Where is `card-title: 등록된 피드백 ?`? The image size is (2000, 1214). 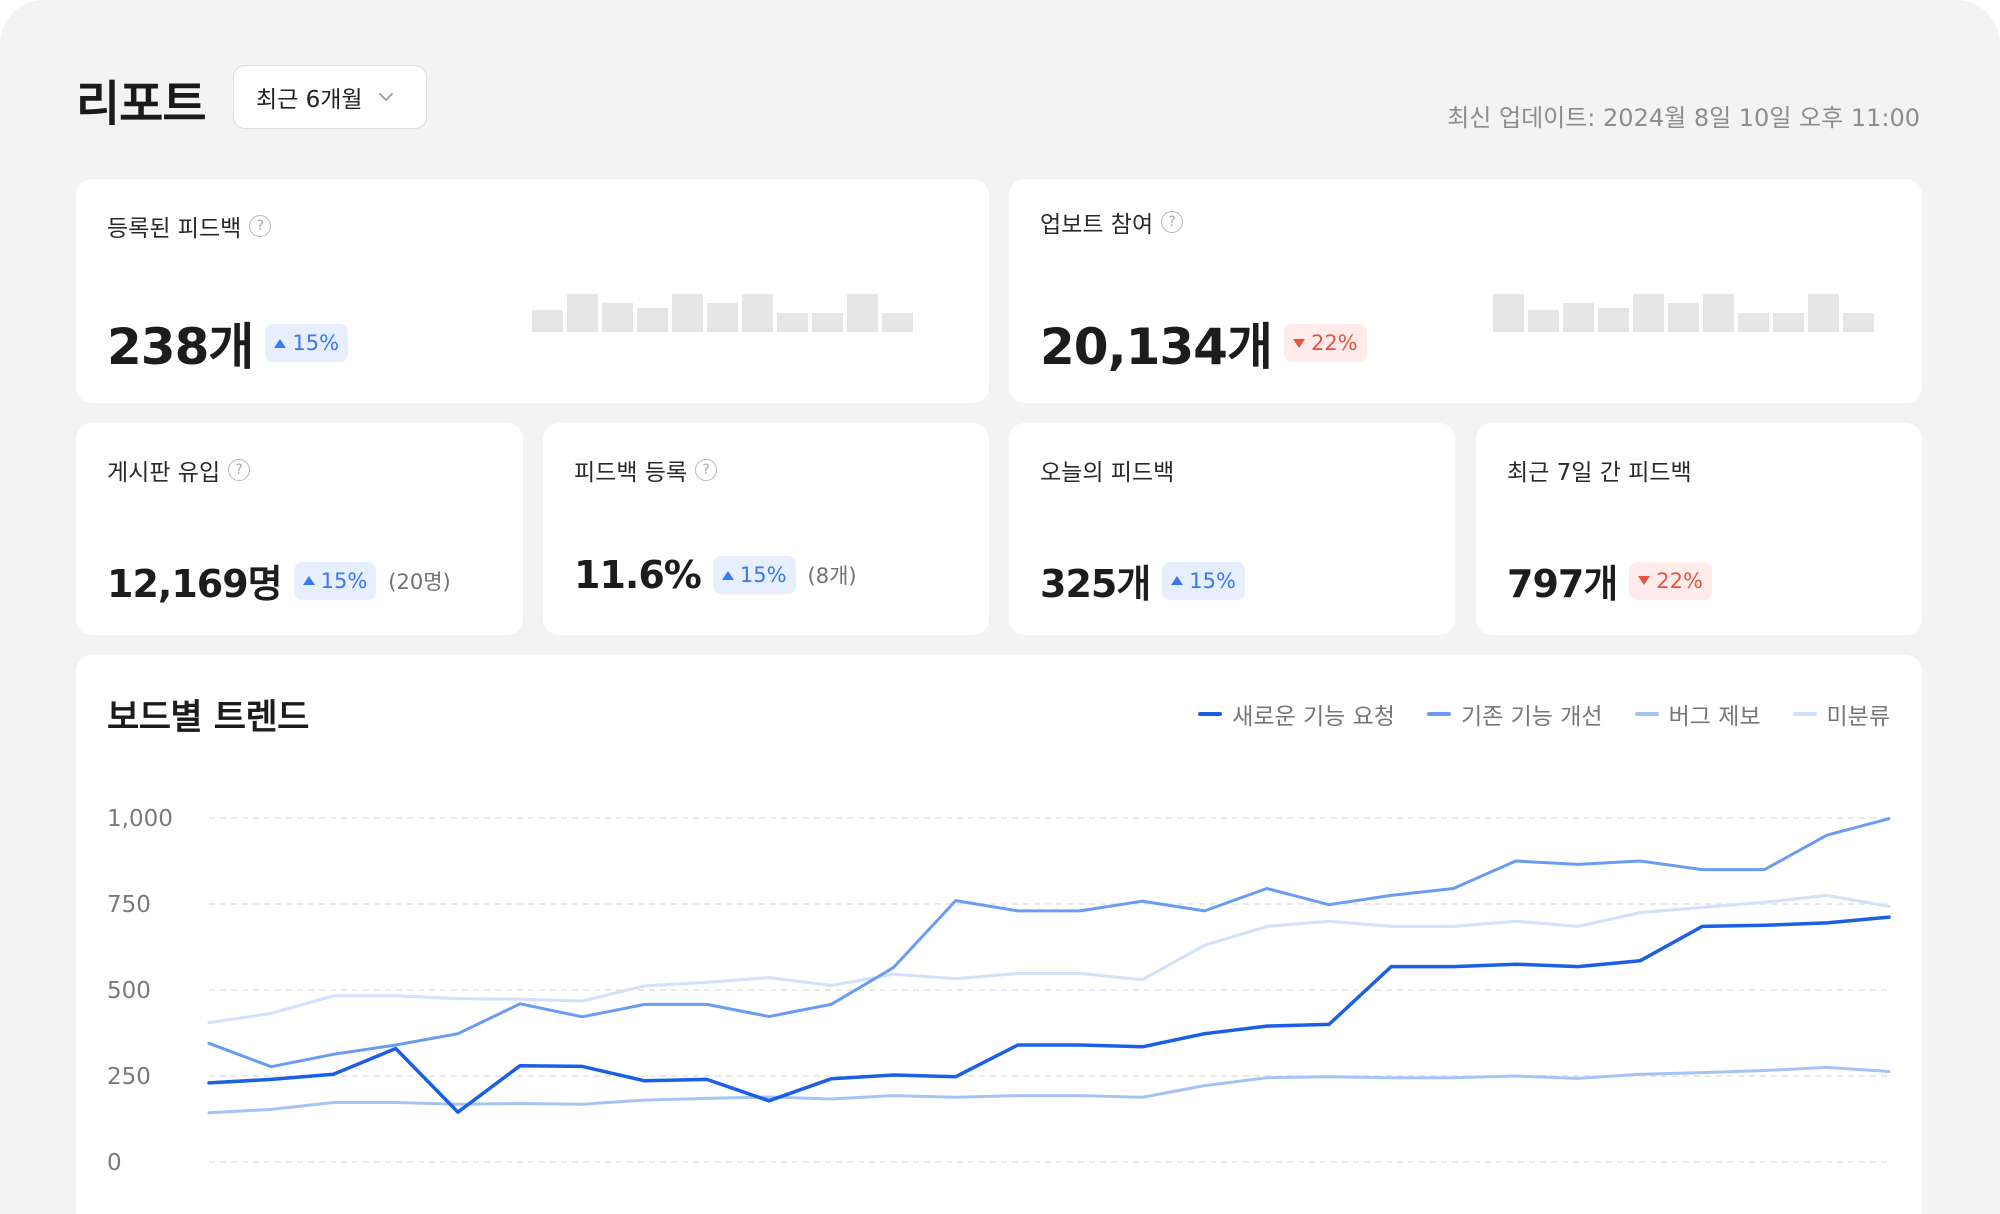 card-title: 등록된 피드백 ? is located at coordinates (189, 226).